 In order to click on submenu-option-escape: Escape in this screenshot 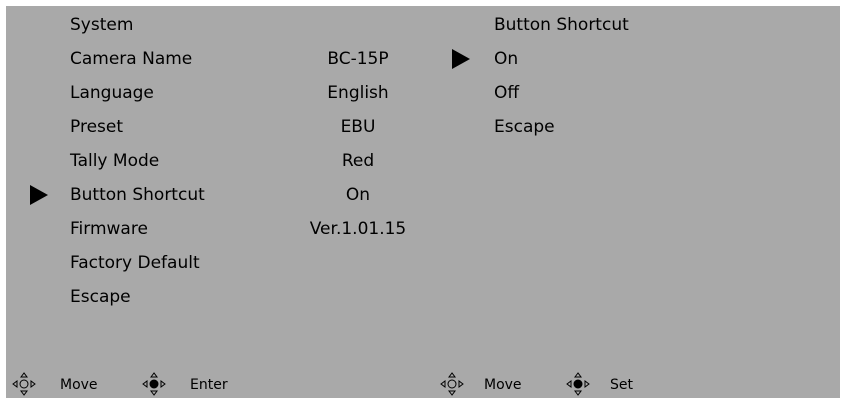, I will do `click(636, 127)`.